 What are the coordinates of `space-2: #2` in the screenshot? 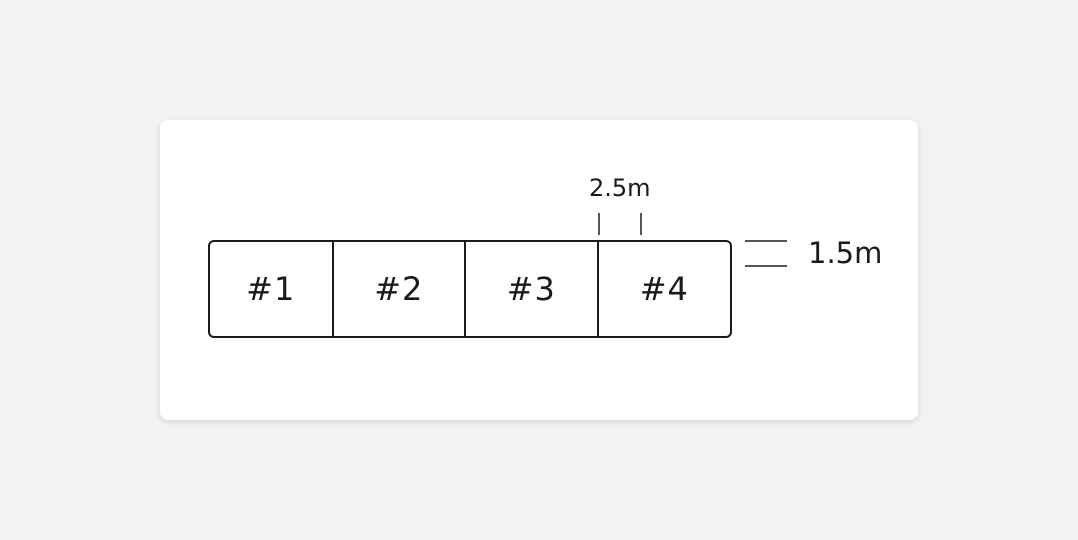 It's located at (398, 289).